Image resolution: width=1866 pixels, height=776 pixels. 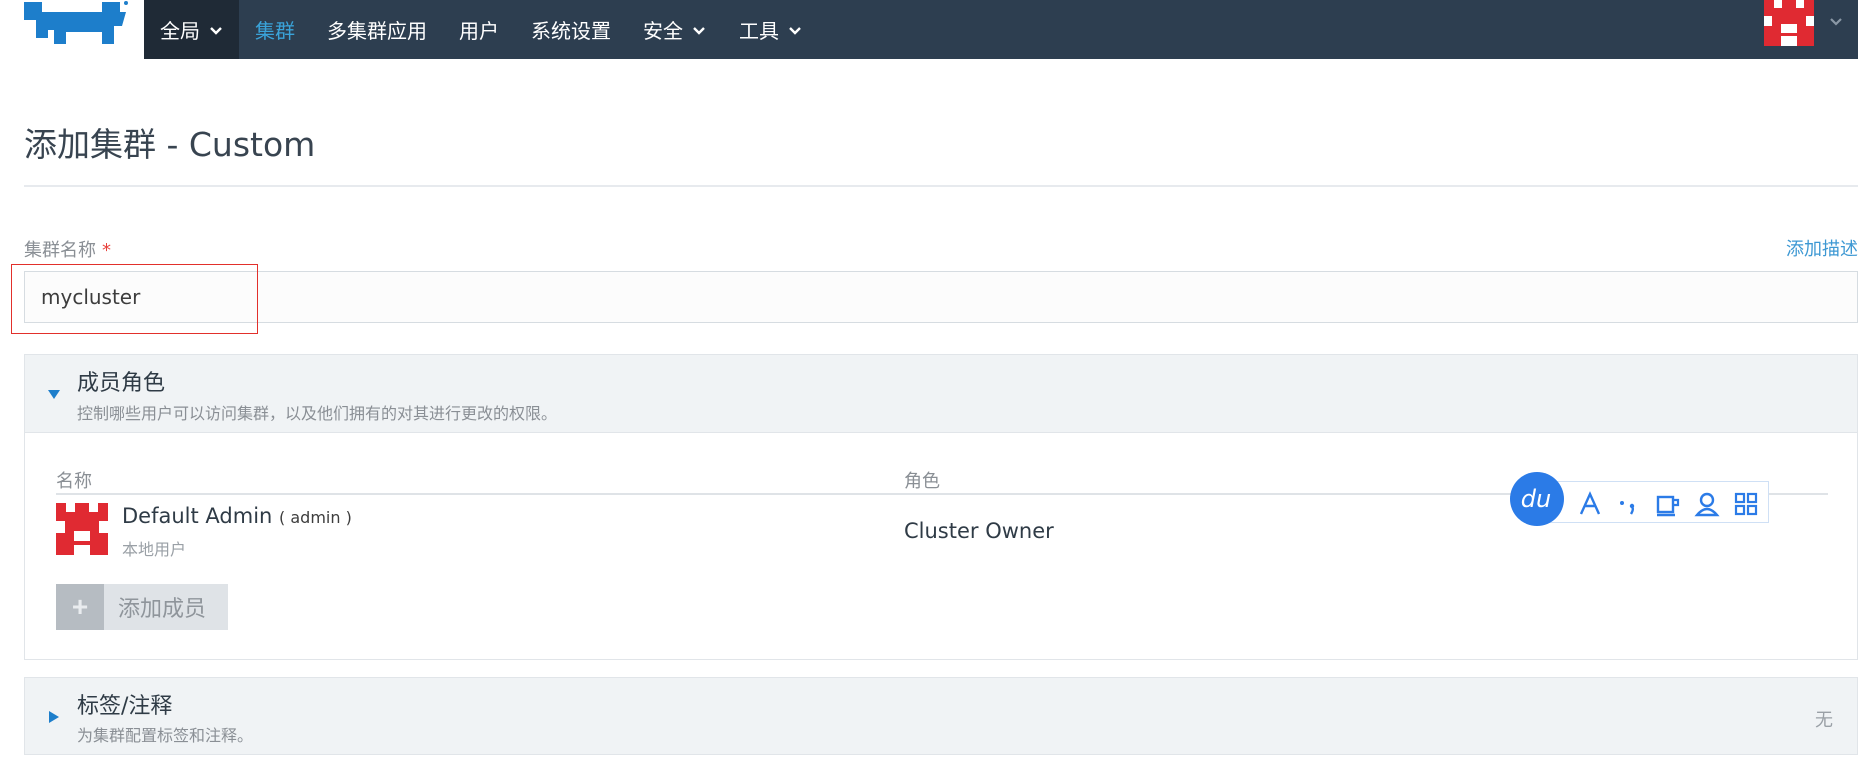 I want to click on column-header-name: 名称, so click(x=74, y=481).